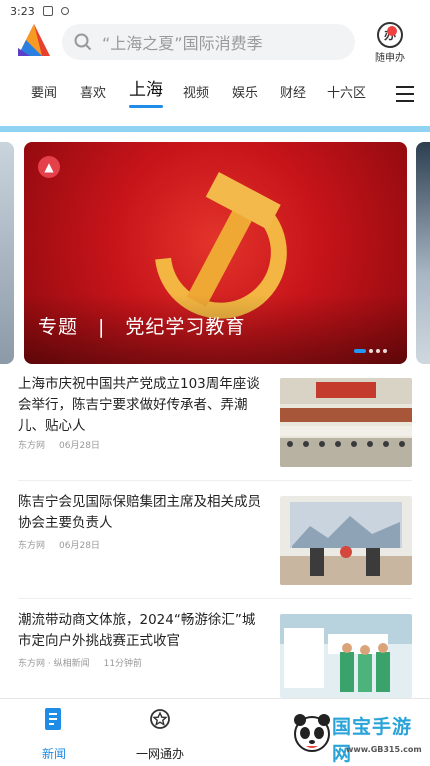 This screenshot has height=766, width=430. I want to click on nav-yiwangtongban: 一网通办, so click(160, 734).